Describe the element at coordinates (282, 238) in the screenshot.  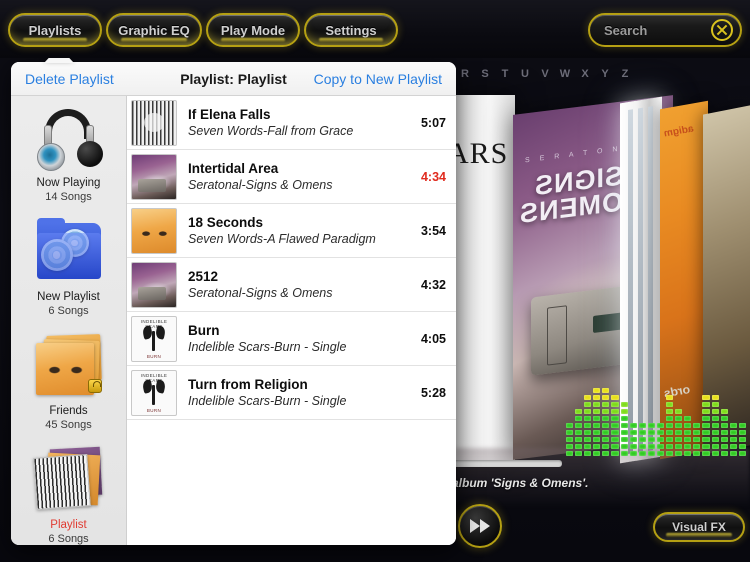
I see `track-subtitle: Seven Words-A Flawed Paradigm` at that location.